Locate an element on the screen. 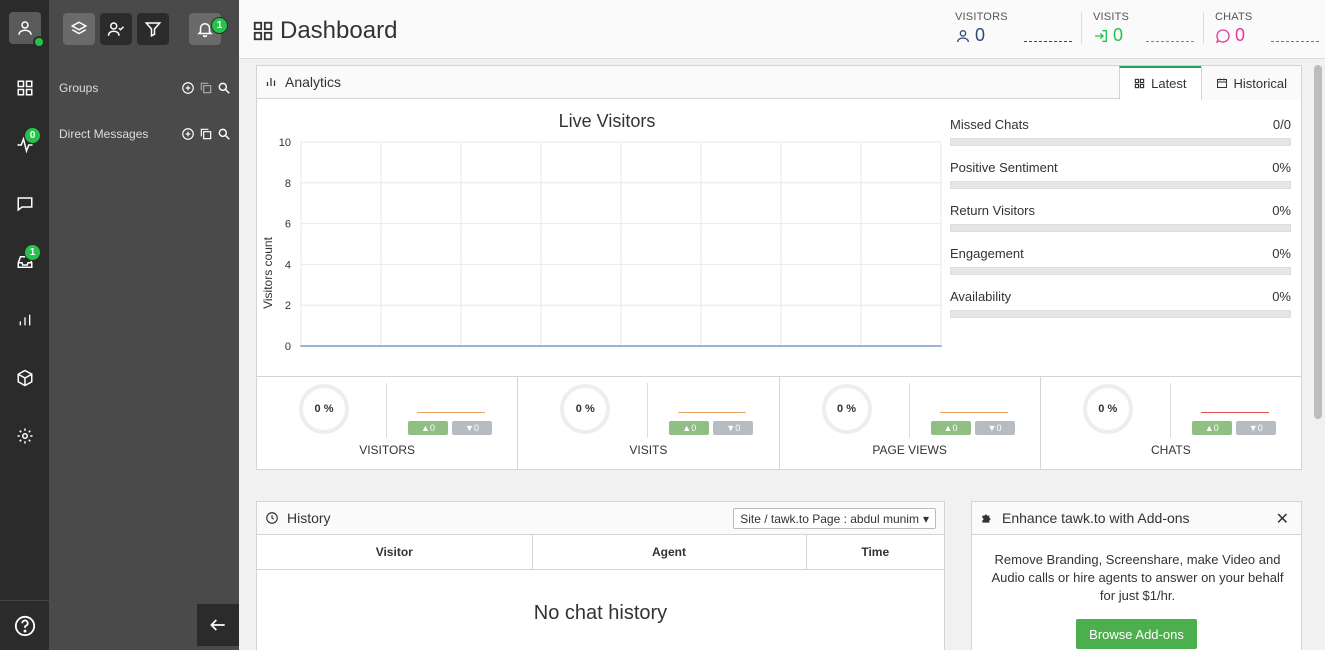  notifications-badge: 1 is located at coordinates (219, 25).